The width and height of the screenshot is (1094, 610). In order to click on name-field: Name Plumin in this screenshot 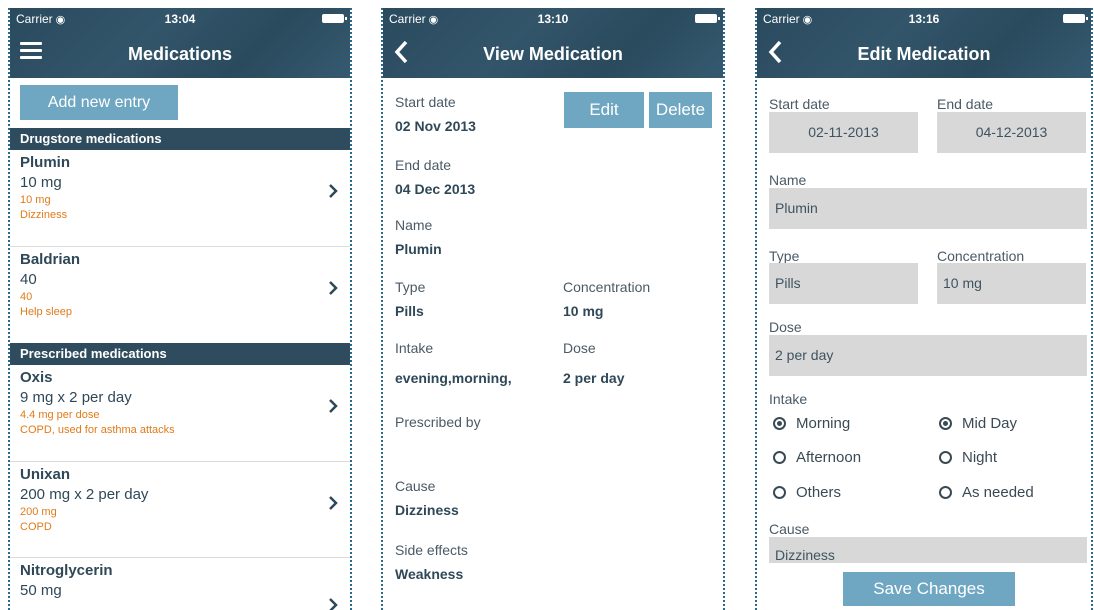, I will do `click(418, 237)`.